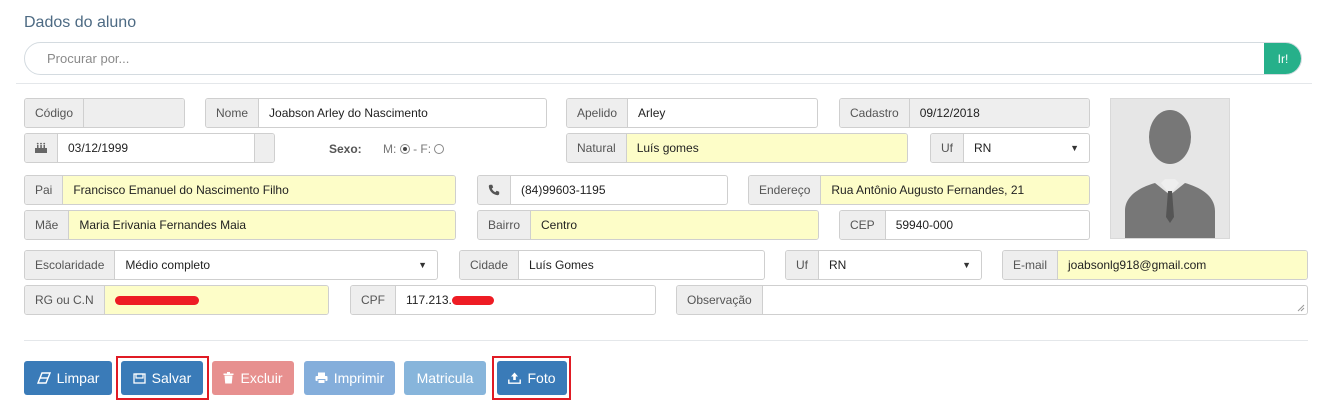  What do you see at coordinates (44, 190) in the screenshot?
I see `pai-label: Pai` at bounding box center [44, 190].